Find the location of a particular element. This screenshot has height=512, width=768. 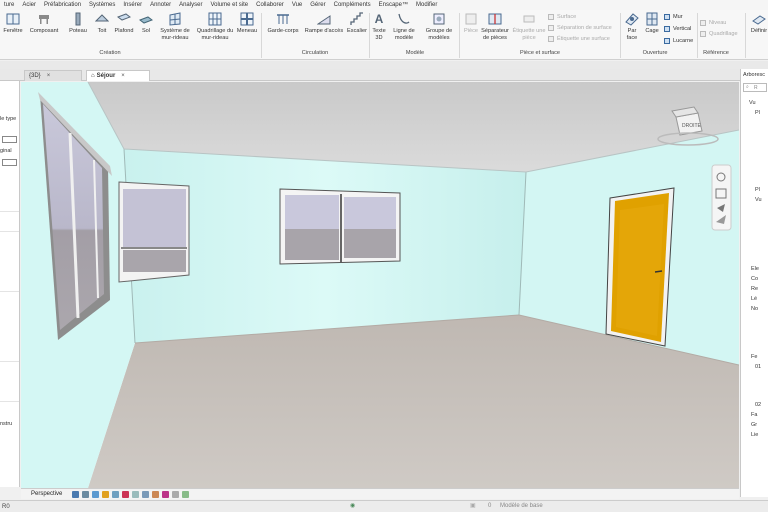

menu-item-vue: Vue is located at coordinates (297, 5).